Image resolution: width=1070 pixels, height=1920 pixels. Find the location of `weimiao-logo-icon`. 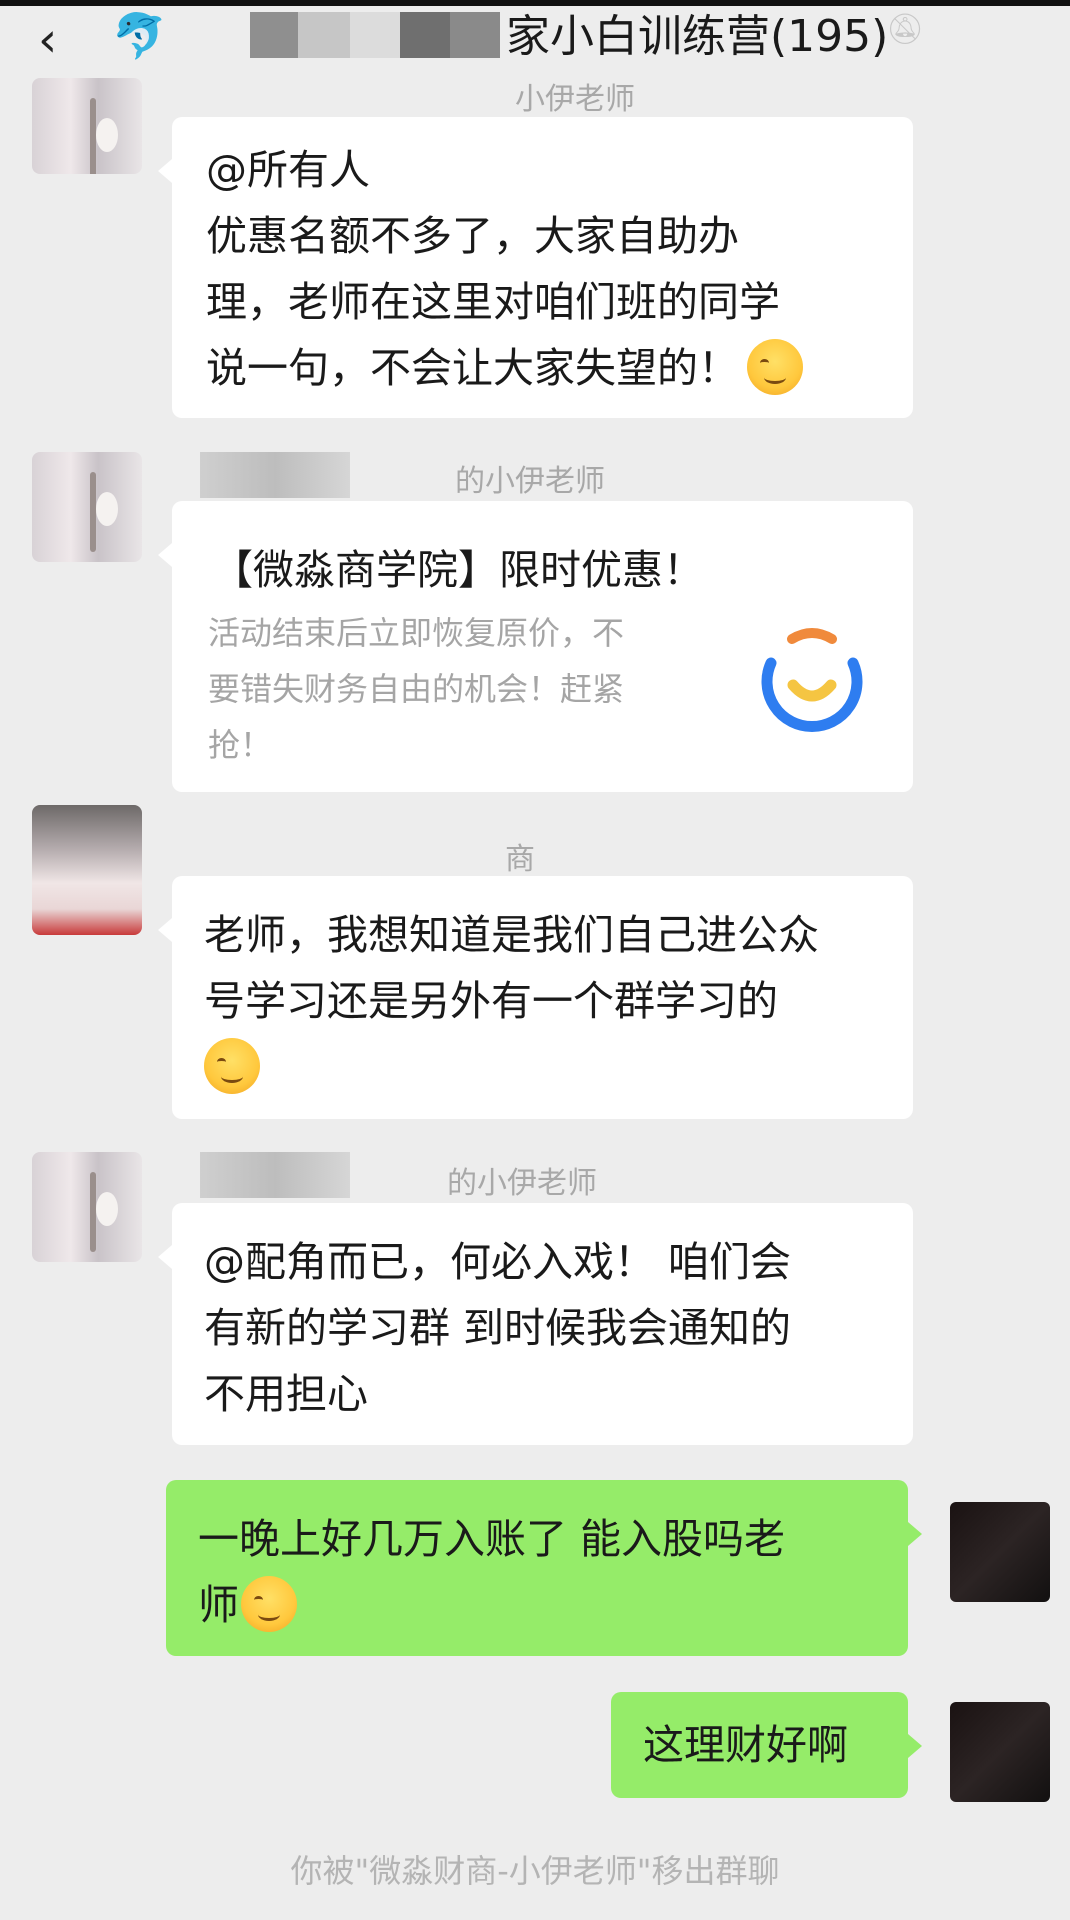

weimiao-logo-icon is located at coordinates (812, 680).